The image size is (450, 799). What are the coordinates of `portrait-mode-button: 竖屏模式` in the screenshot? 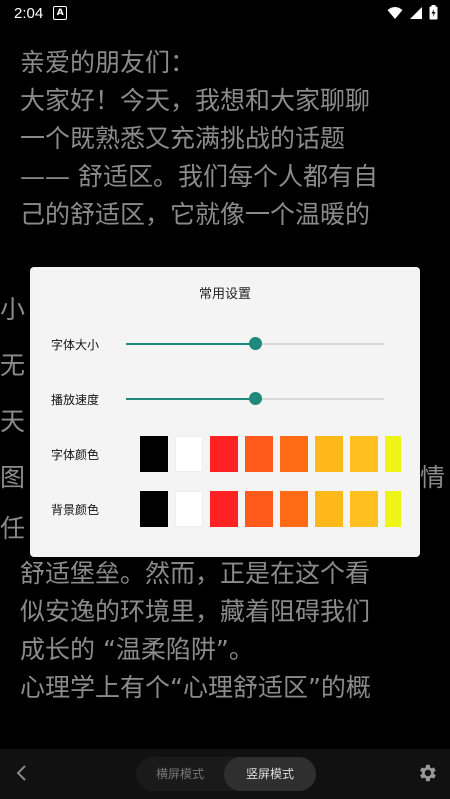 It's located at (270, 774).